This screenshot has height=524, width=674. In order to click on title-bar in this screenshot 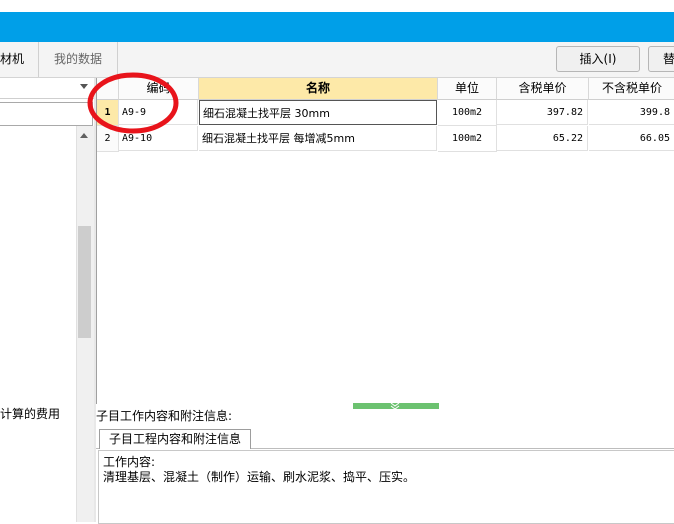, I will do `click(337, 27)`.